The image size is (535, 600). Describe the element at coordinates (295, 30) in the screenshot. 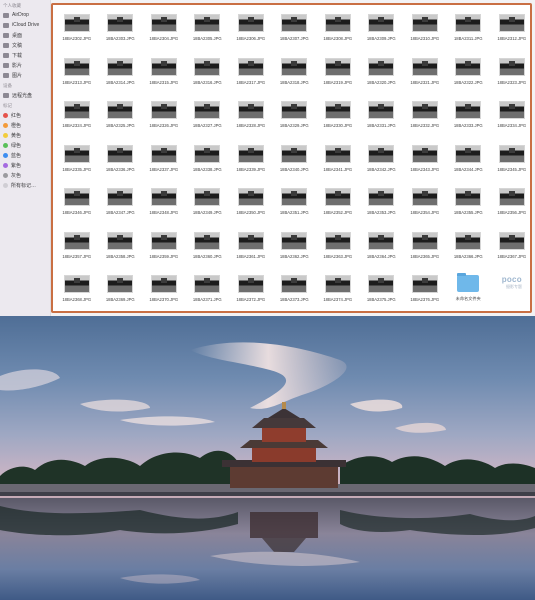

I see `file-item: 18BA2307.JPG` at that location.